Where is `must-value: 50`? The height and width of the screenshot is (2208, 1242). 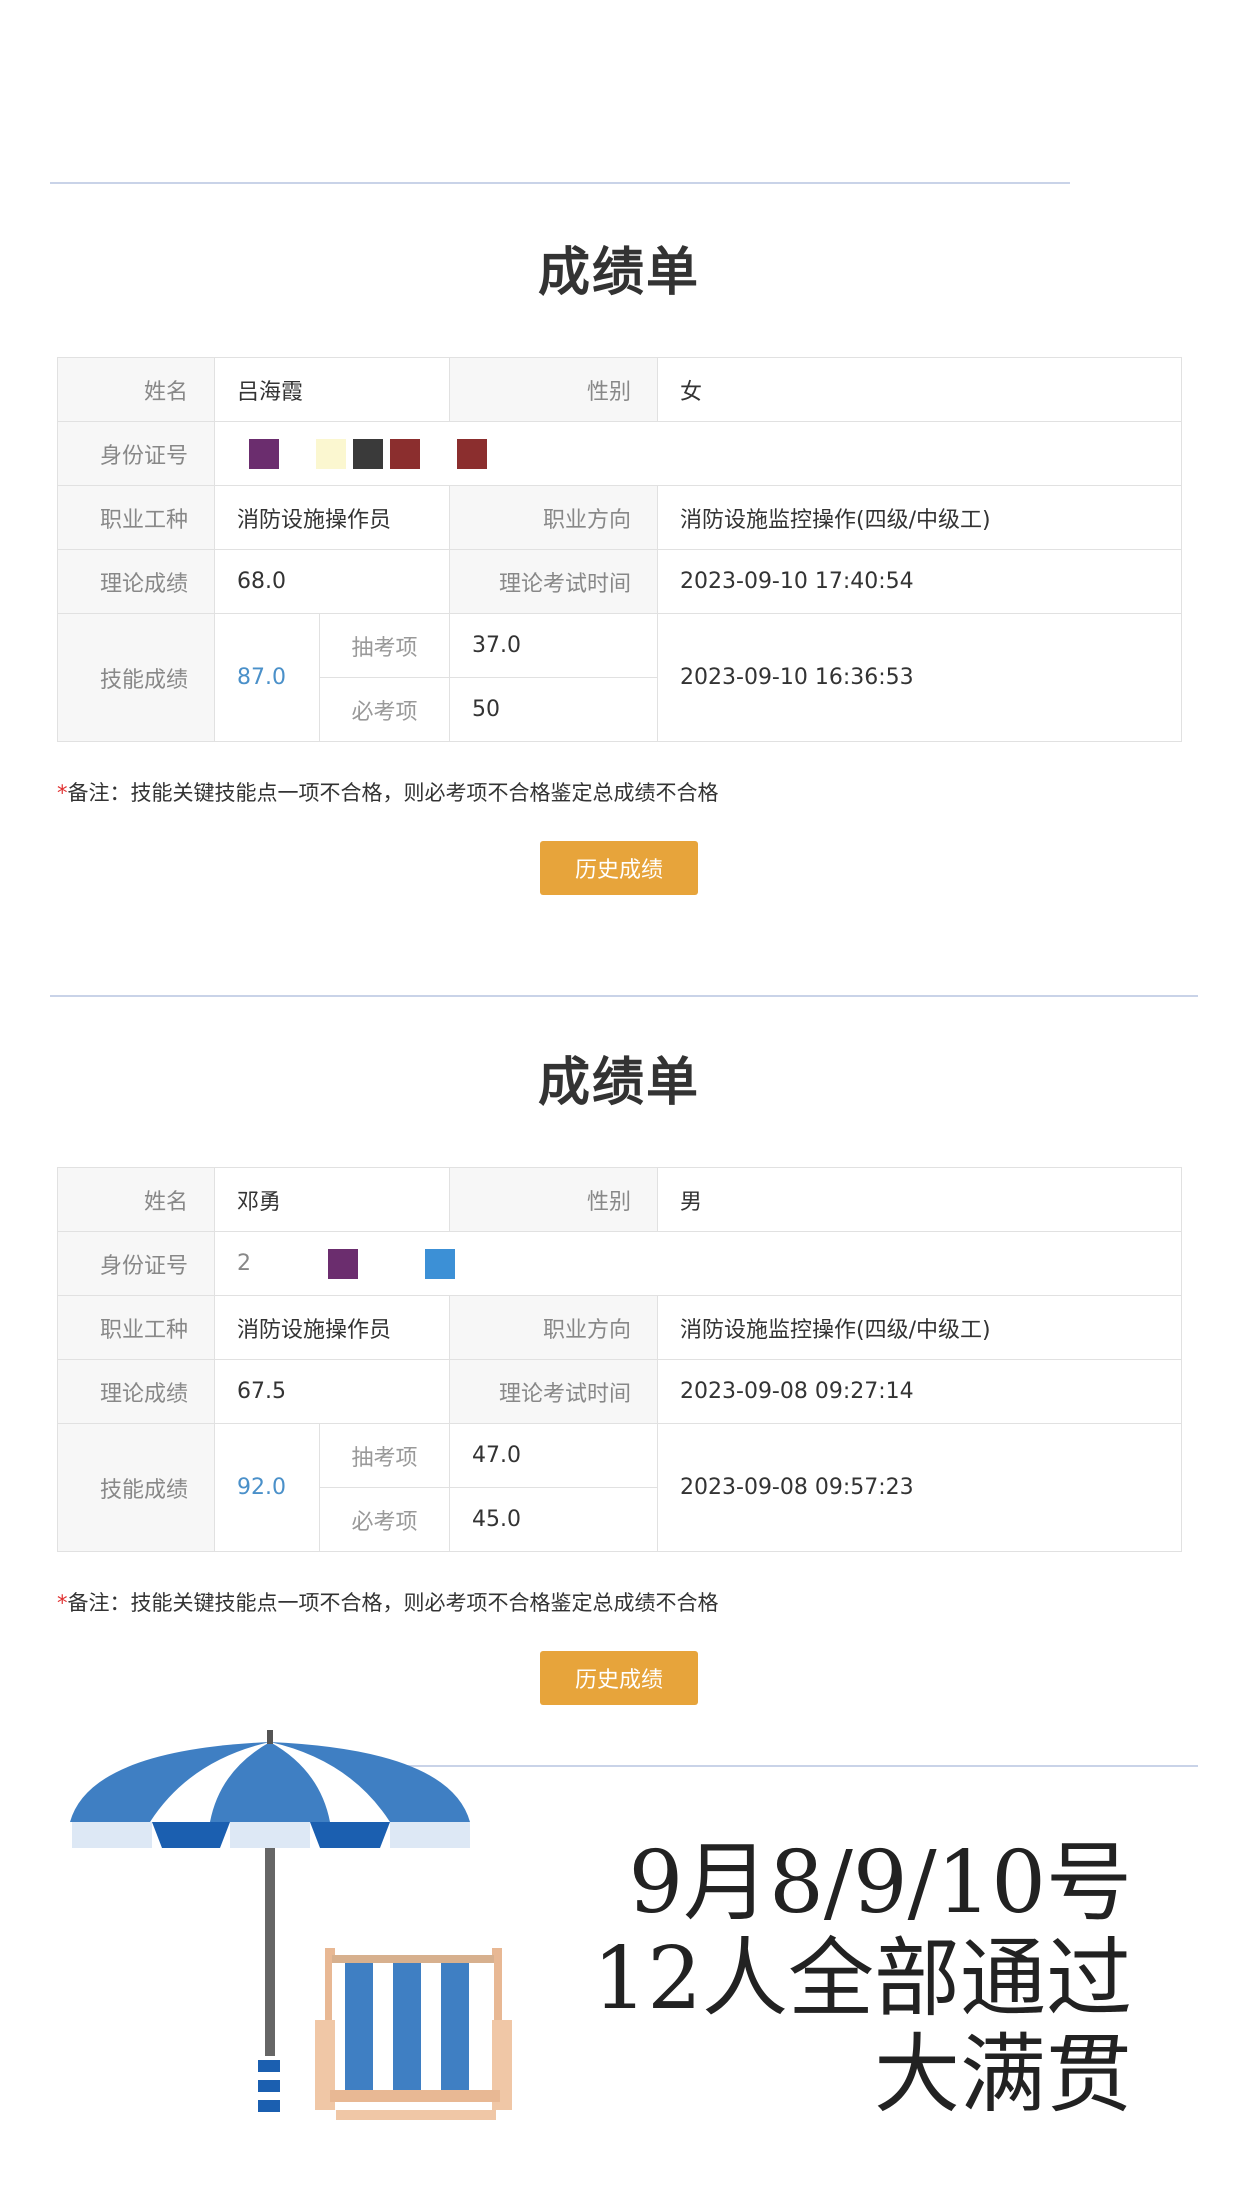
must-value: 50 is located at coordinates (554, 709).